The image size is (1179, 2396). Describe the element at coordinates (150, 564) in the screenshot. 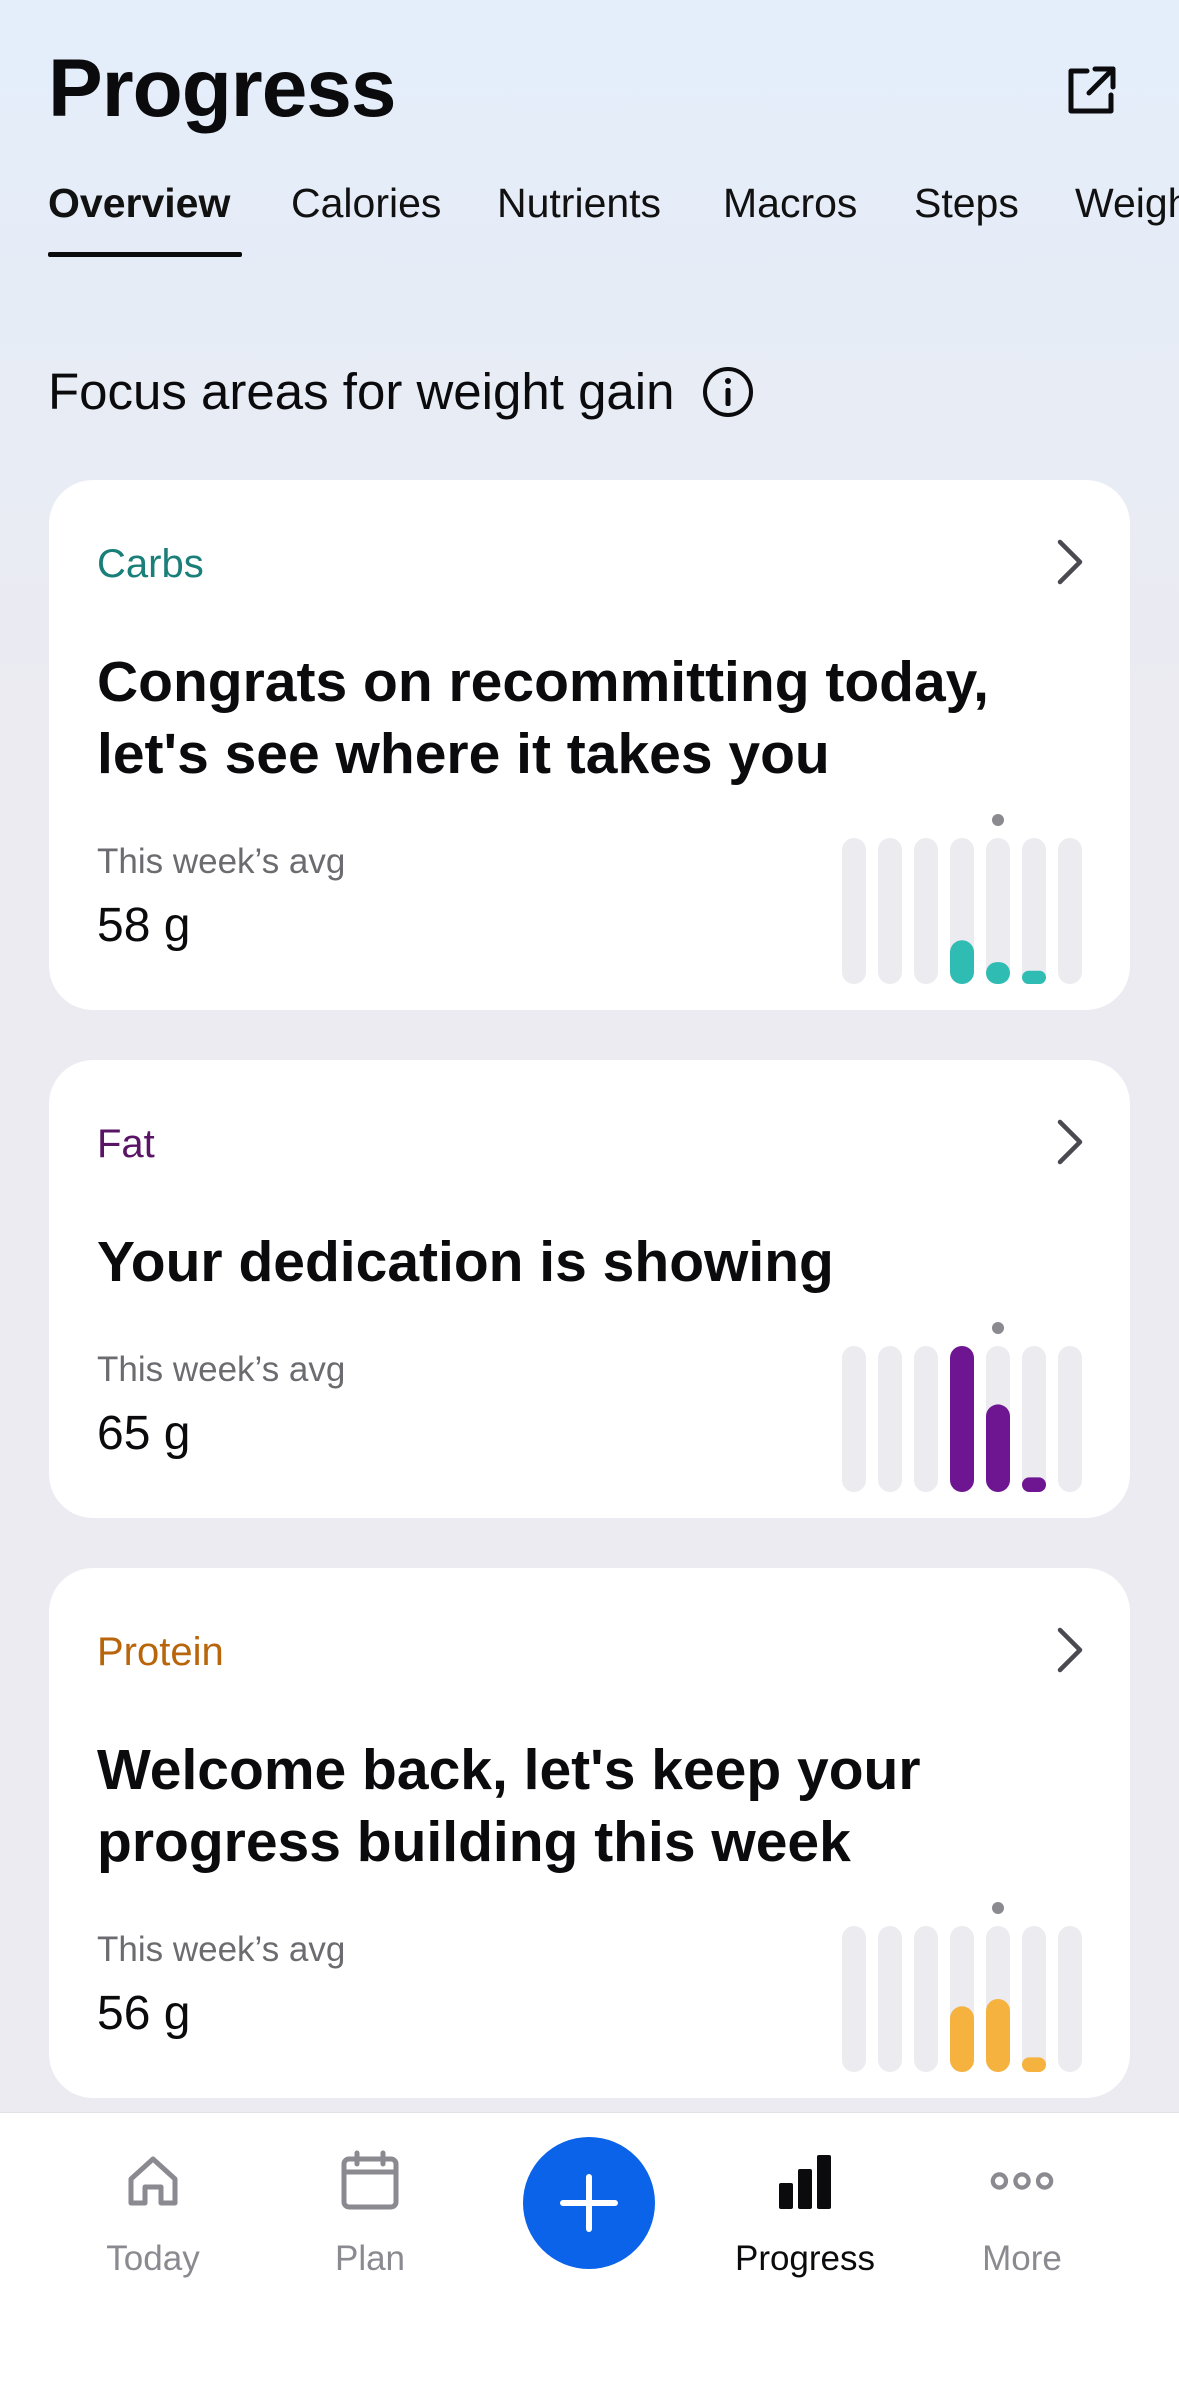

I see `card-tag: Carbs` at that location.